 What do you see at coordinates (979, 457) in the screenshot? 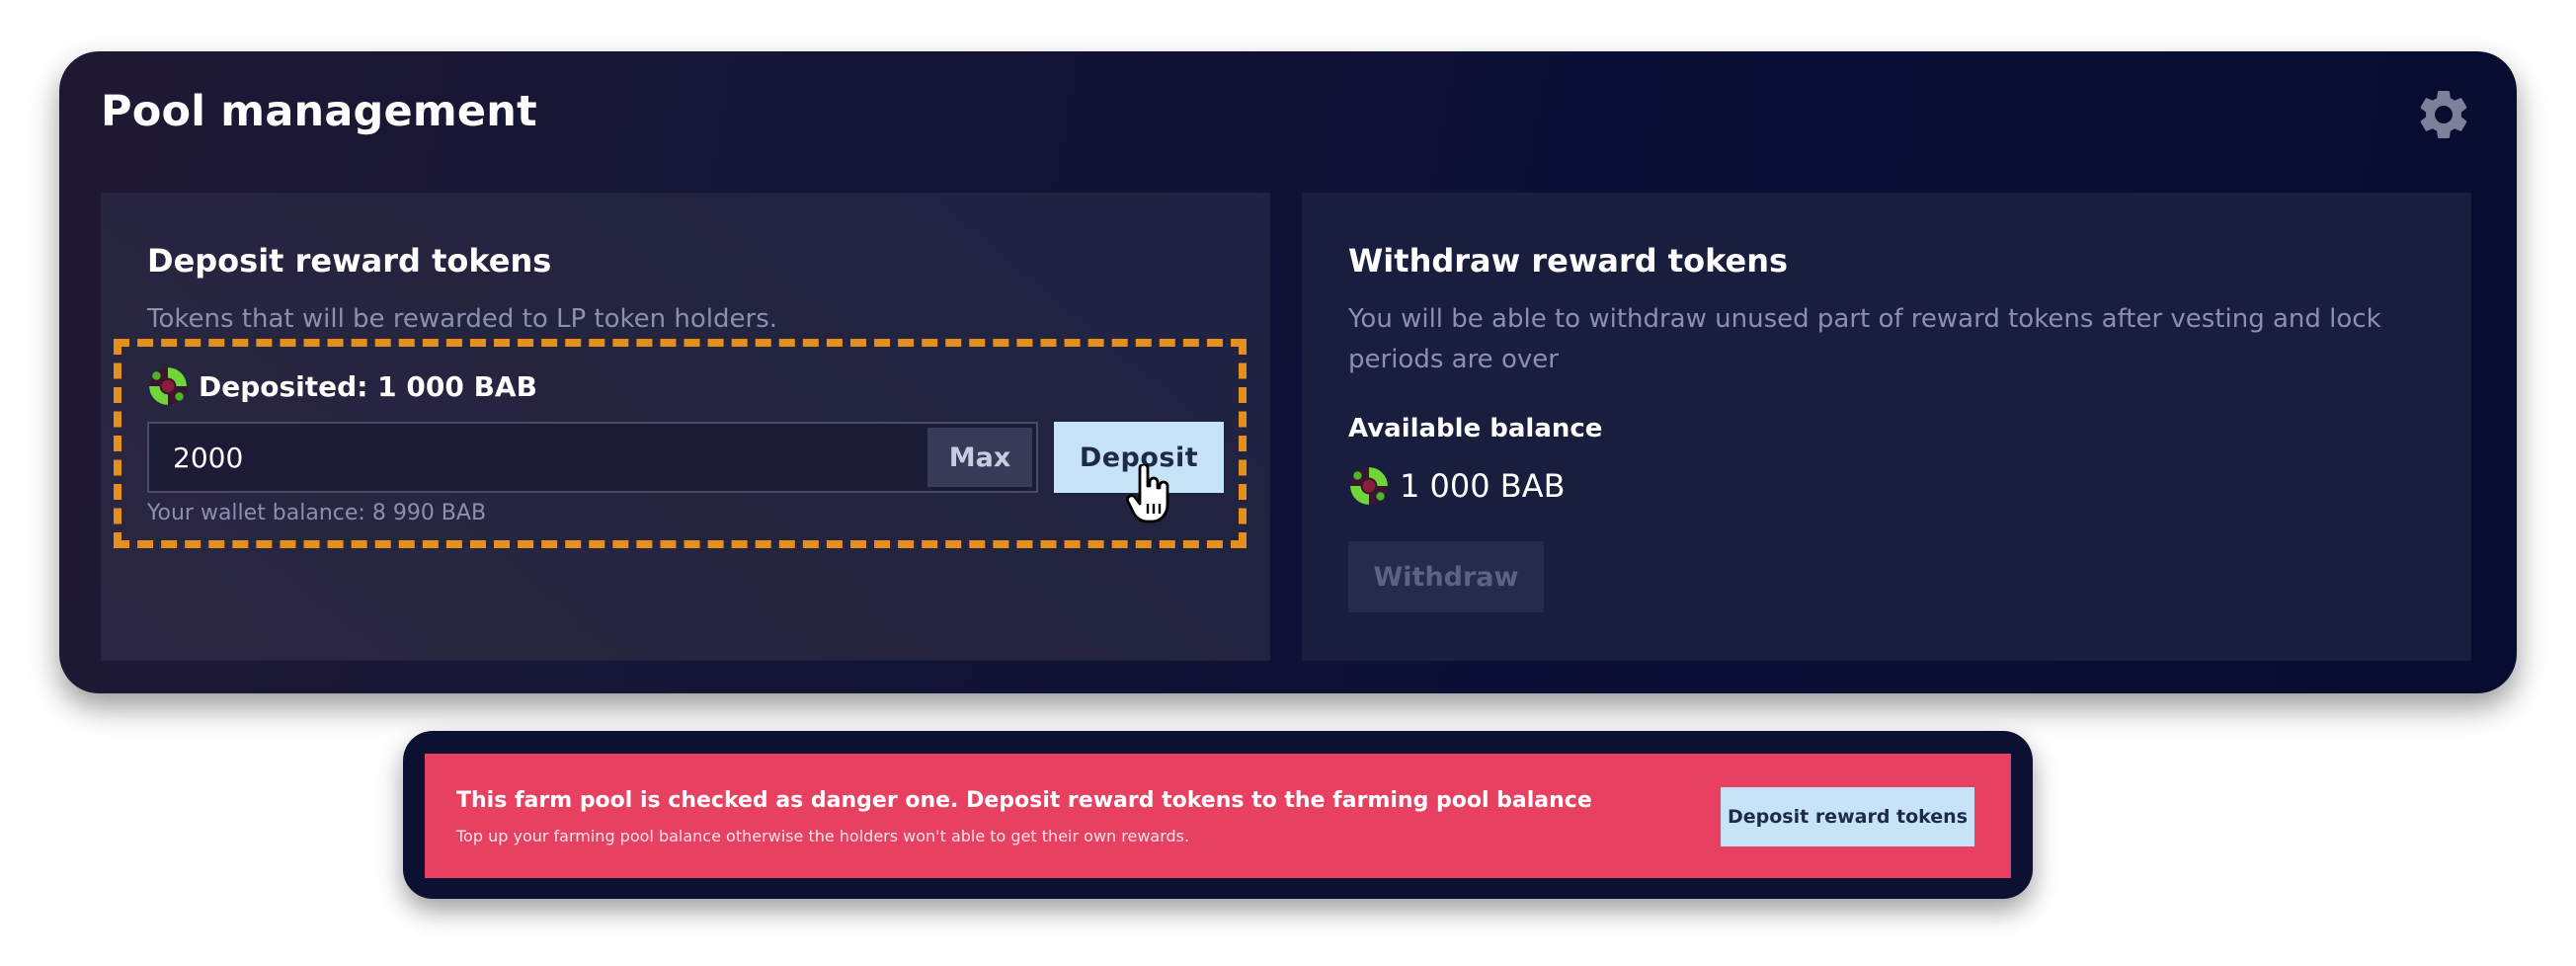
I see `max-button: Max` at bounding box center [979, 457].